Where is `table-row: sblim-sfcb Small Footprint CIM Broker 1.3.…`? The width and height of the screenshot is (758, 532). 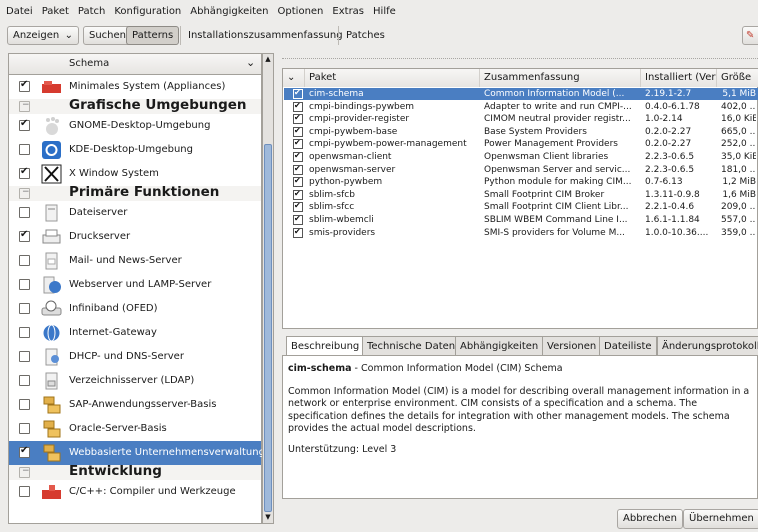
table-row: sblim-sfcb Small Footprint CIM Broker 1.3.… is located at coordinates (521, 195).